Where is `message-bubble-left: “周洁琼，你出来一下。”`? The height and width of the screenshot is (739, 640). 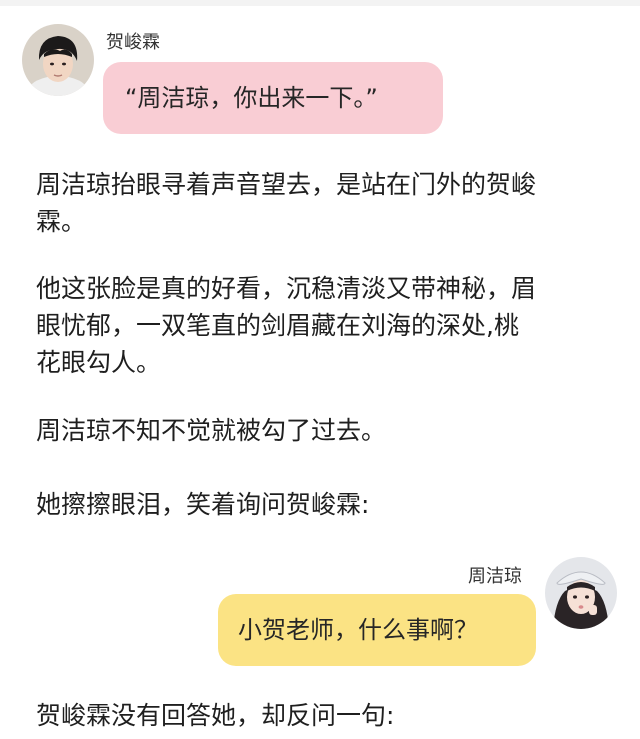 message-bubble-left: “周洁琼，你出来一下。” is located at coordinates (273, 98).